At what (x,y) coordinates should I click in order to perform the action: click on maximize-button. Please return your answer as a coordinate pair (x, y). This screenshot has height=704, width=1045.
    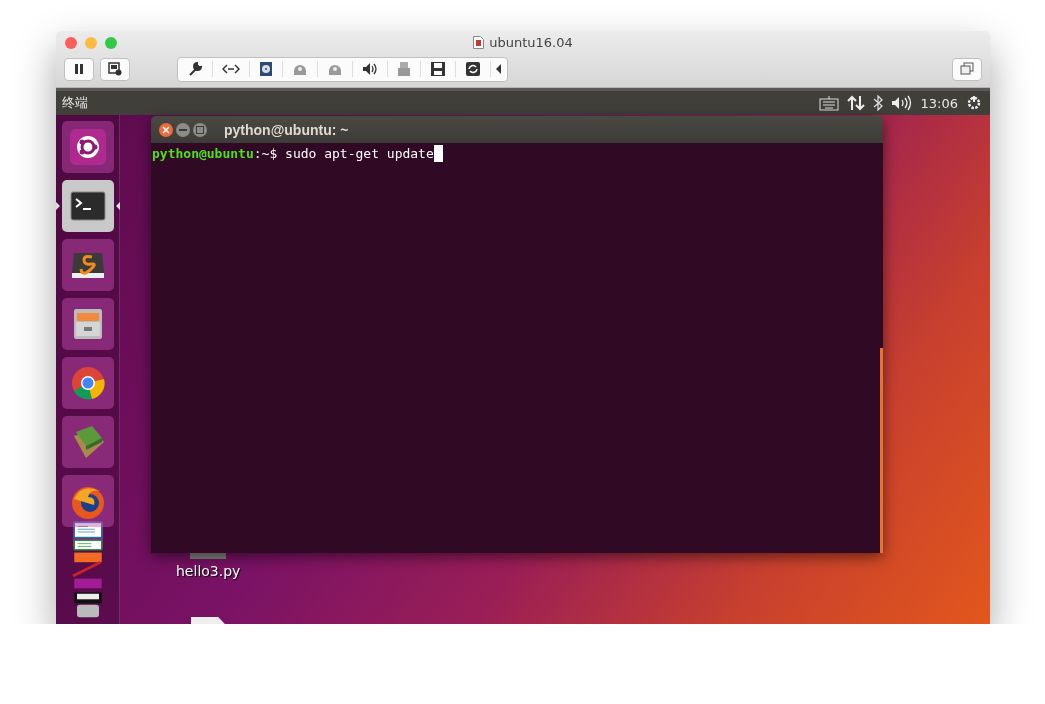
    Looking at the image, I should click on (200, 129).